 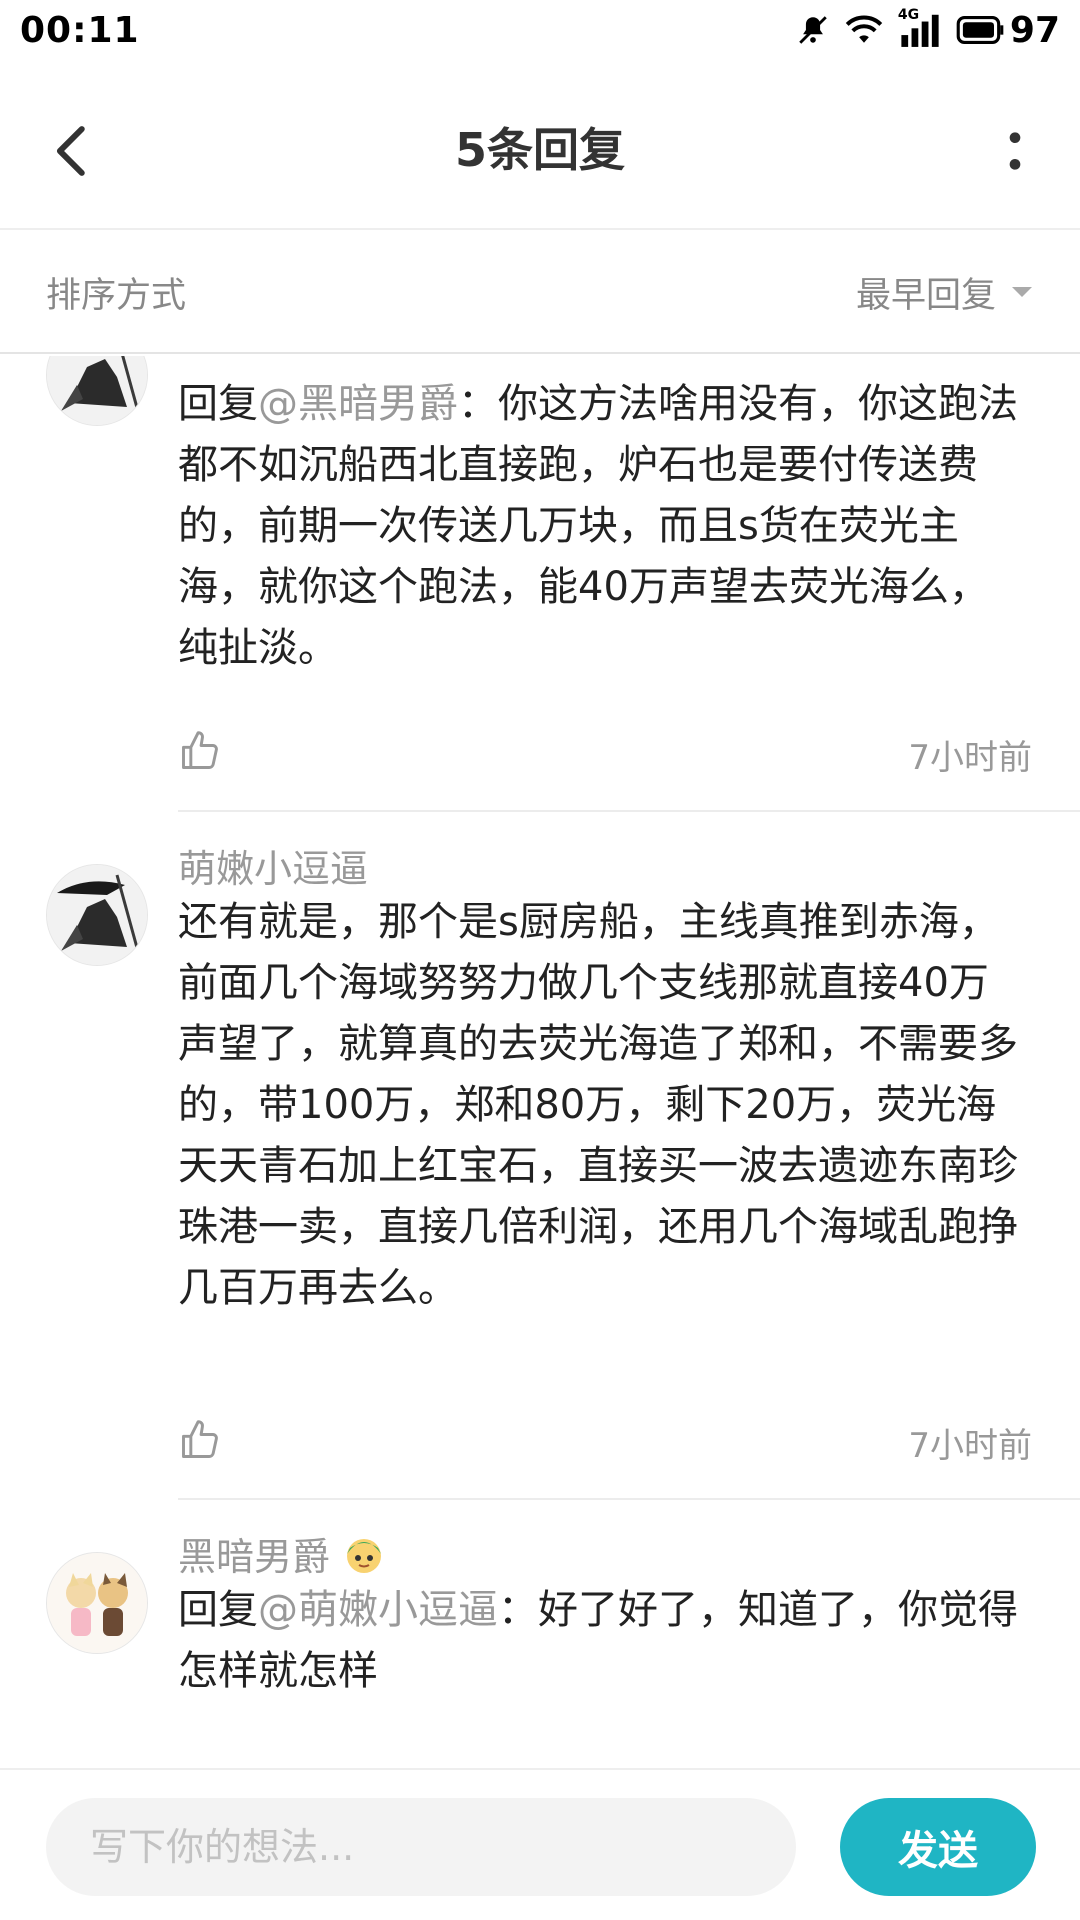 I want to click on sort-selected-value: 最早回复, so click(x=925, y=295).